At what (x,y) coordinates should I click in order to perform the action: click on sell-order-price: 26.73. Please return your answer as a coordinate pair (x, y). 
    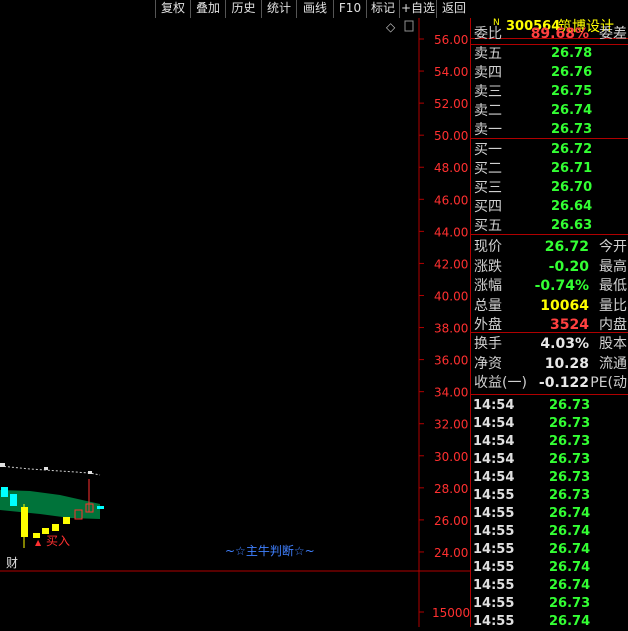
    Looking at the image, I should click on (572, 129).